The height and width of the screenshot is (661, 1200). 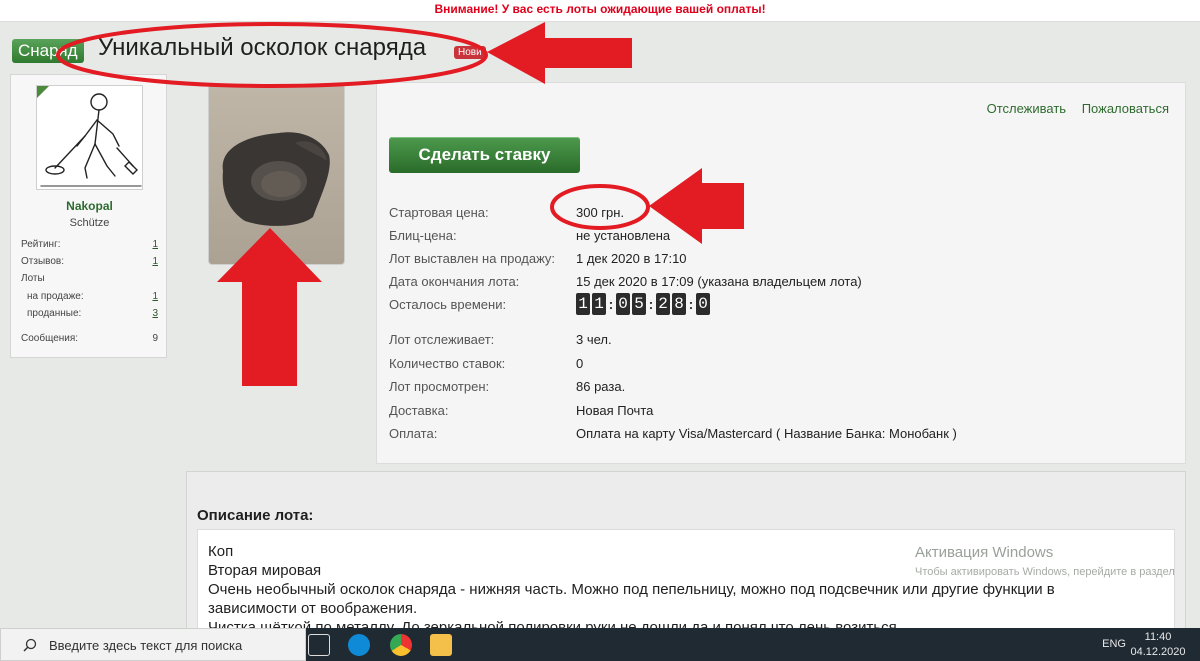 What do you see at coordinates (779, 388) in the screenshot?
I see `detail-views: Лот просмотрен: 86 раза.` at bounding box center [779, 388].